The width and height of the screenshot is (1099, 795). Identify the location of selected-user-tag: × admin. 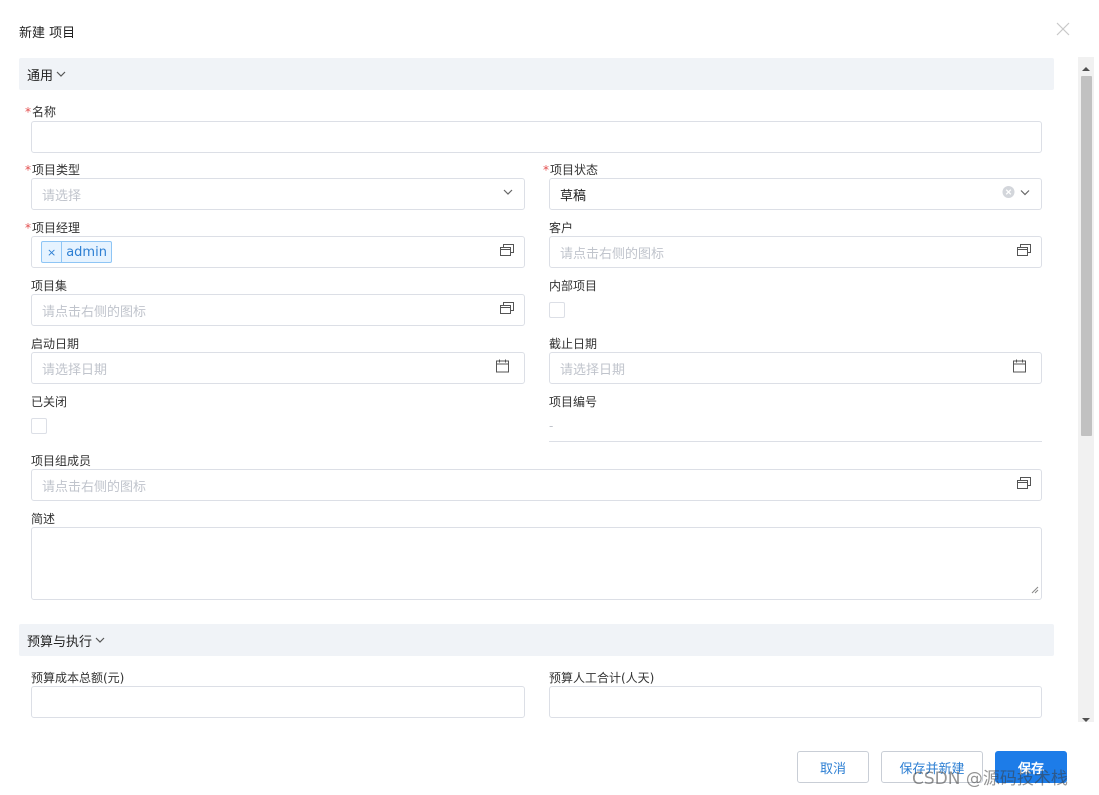
(76, 252).